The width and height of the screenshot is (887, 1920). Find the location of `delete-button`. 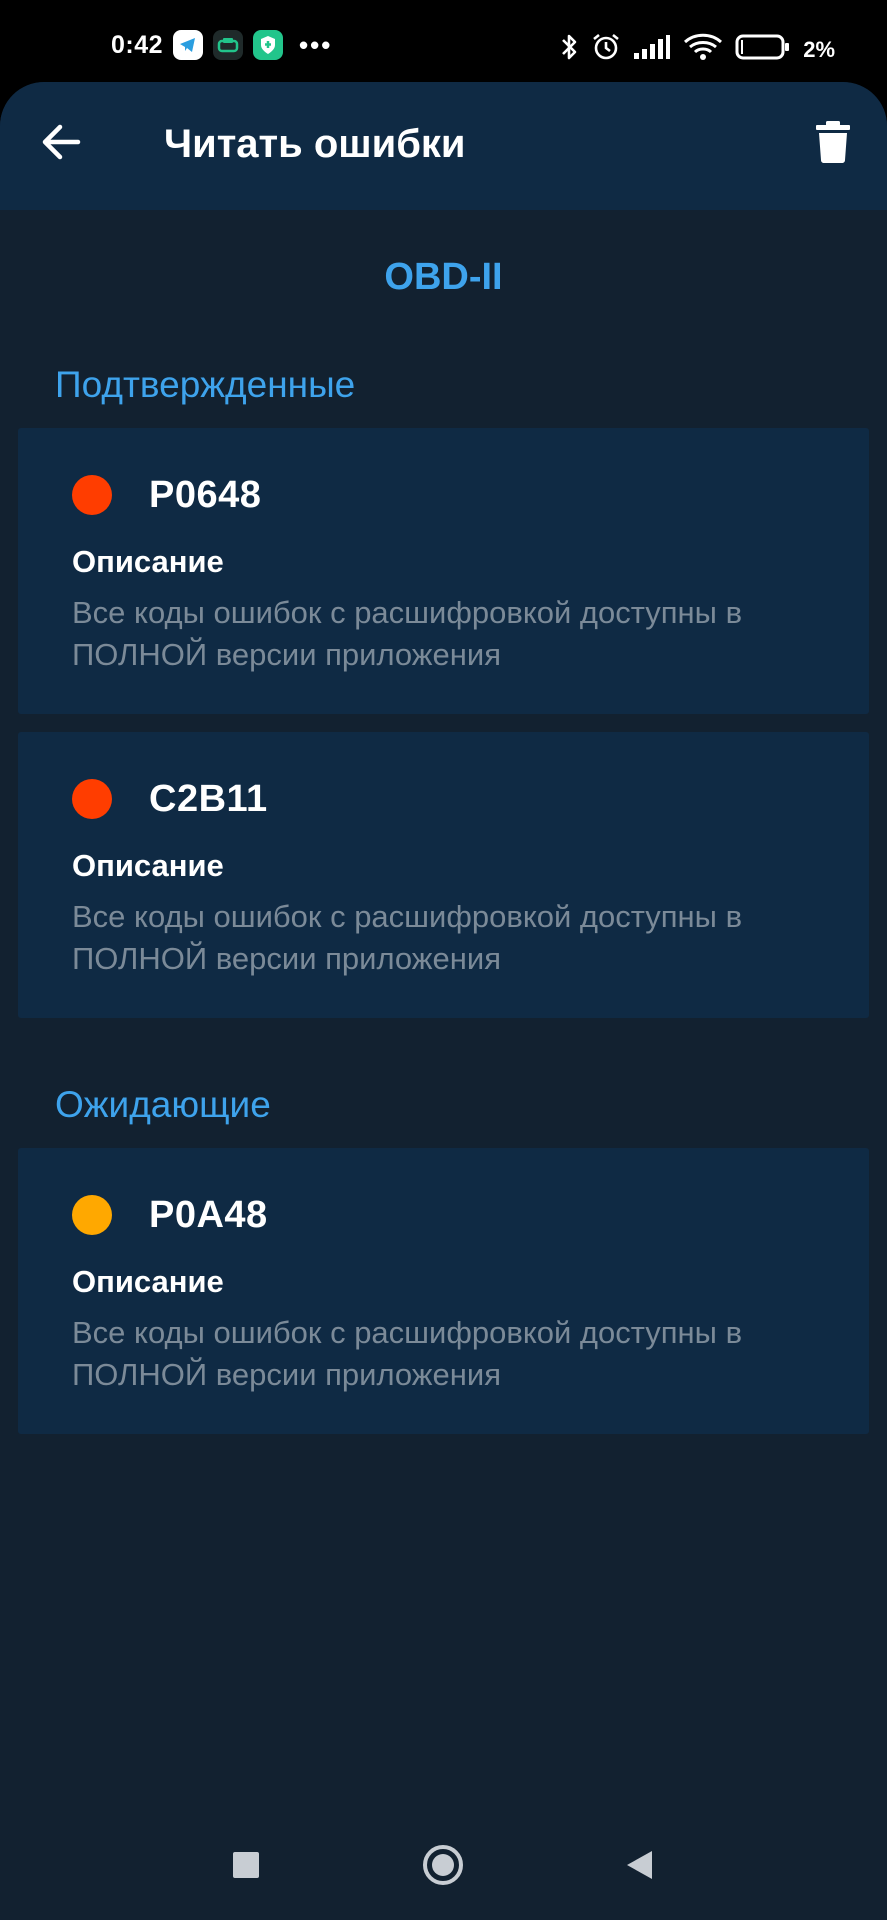

delete-button is located at coordinates (833, 142).